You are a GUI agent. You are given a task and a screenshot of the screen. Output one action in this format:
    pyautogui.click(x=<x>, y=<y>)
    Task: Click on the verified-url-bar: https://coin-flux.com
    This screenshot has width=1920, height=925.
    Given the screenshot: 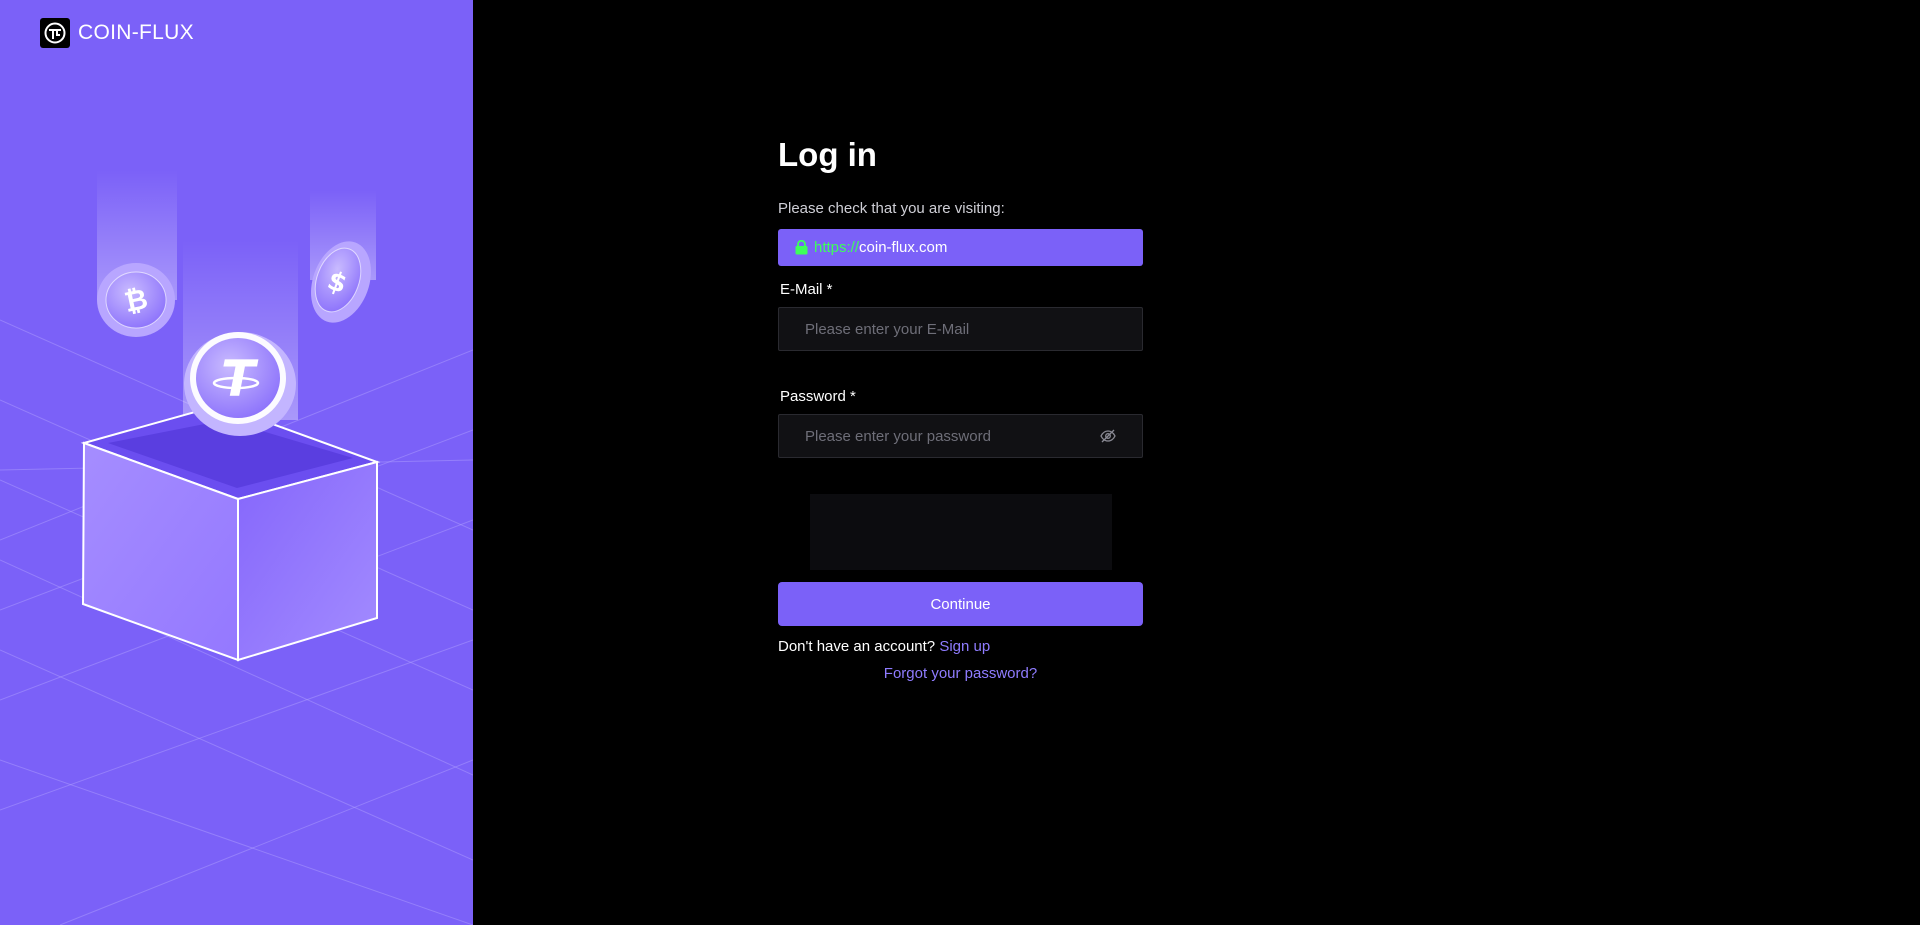 What is the action you would take?
    pyautogui.click(x=960, y=247)
    